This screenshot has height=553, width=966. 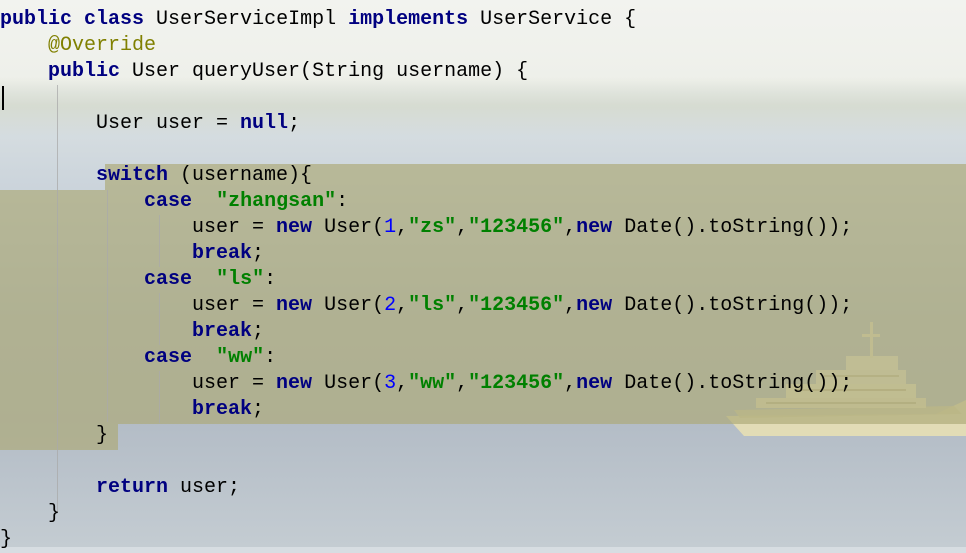 I want to click on code-annotation: @Override, so click(x=102, y=45).